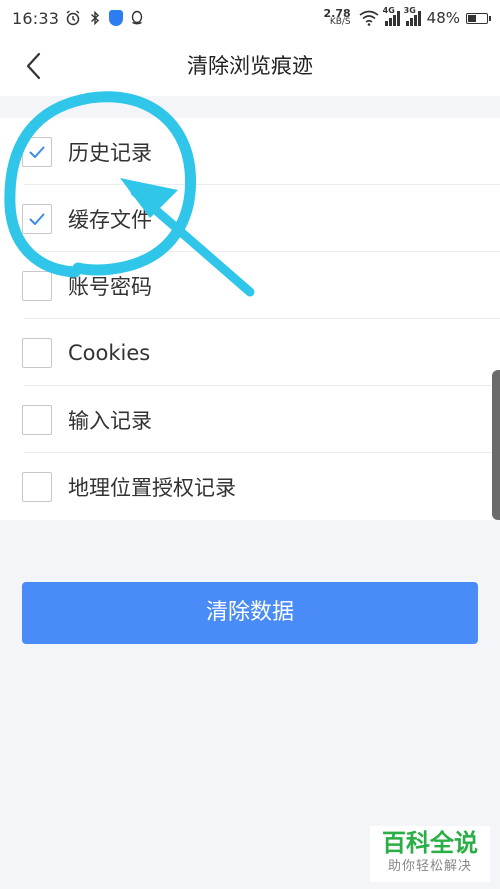 The image size is (500, 889). I want to click on option-history: 历史记录, so click(250, 151).